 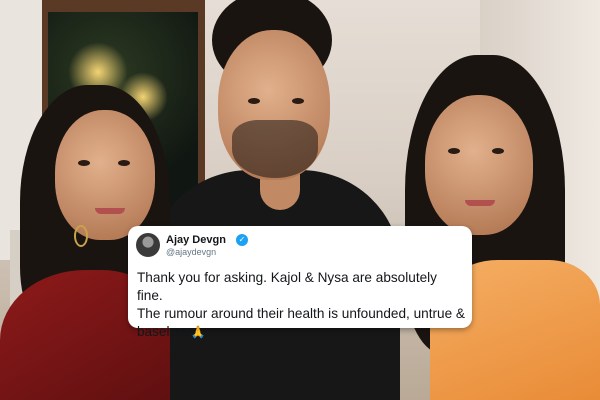 I want to click on tweet-display-name: Ajay Devgn, so click(x=196, y=240).